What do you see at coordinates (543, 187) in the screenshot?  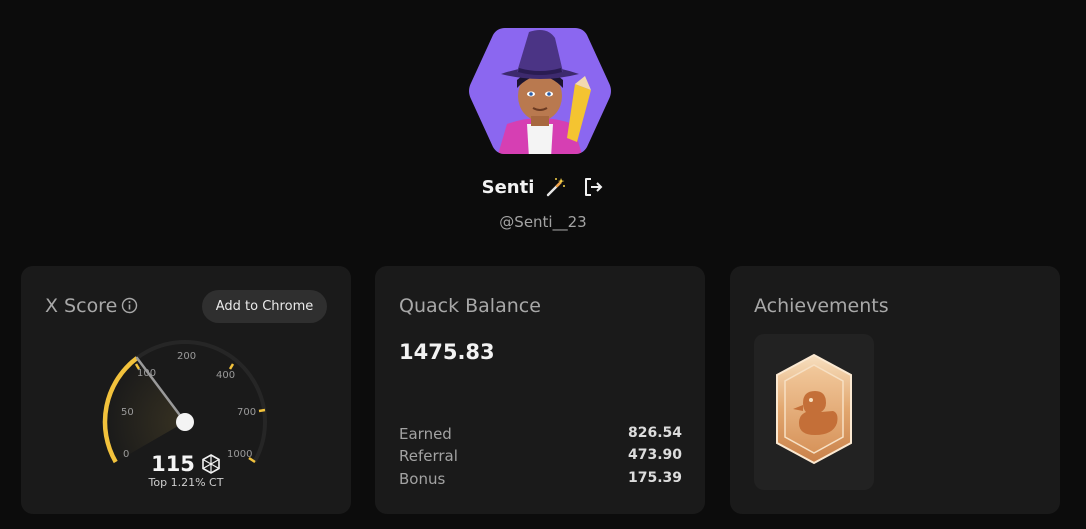 I see `profile-name-row: Senti` at bounding box center [543, 187].